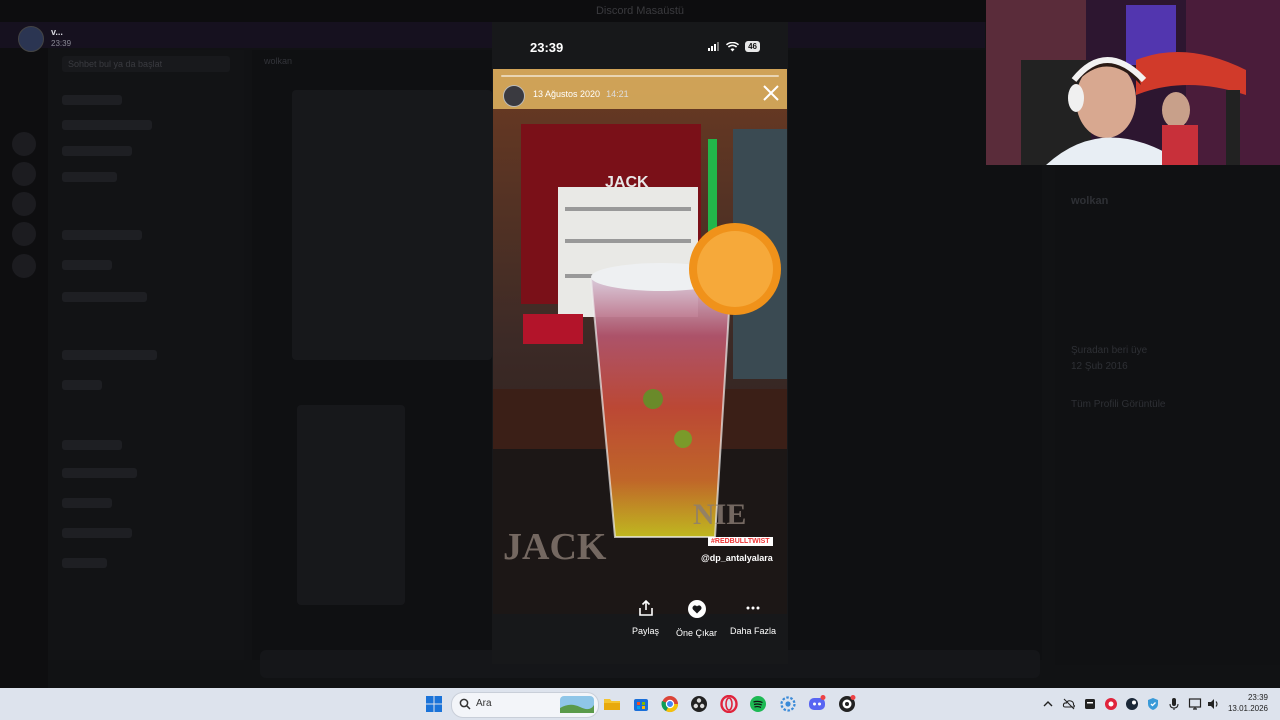 This screenshot has width=1280, height=720. I want to click on server-list, so click(24, 355).